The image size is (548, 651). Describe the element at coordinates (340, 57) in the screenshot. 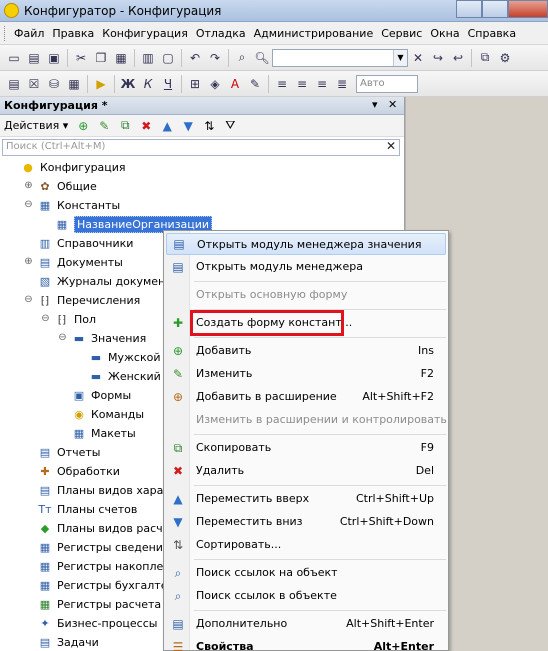

I see `search-combo: ▼` at that location.